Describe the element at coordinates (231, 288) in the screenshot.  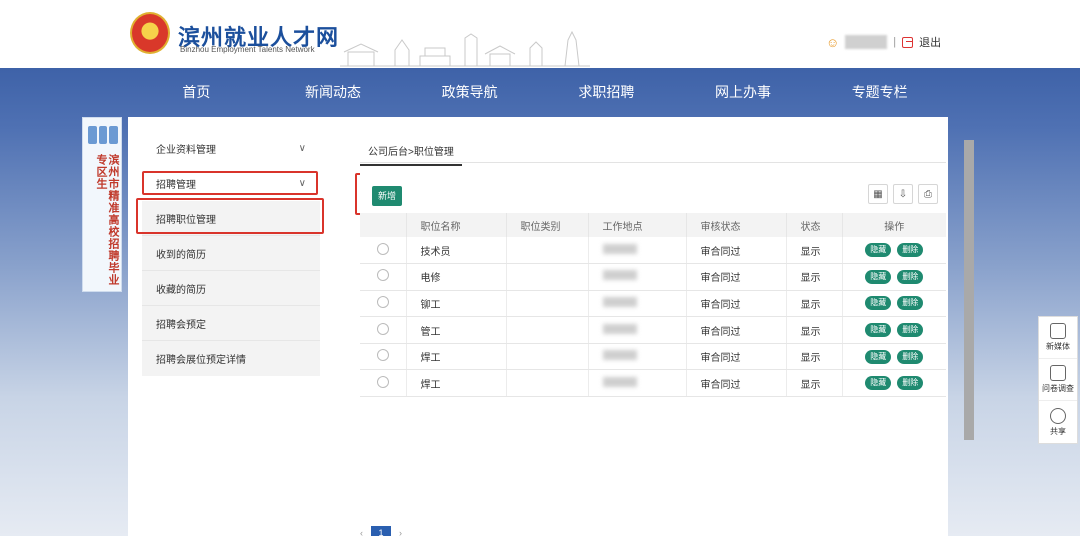
I see `submenu-saved-resumes: 收藏的简历` at that location.